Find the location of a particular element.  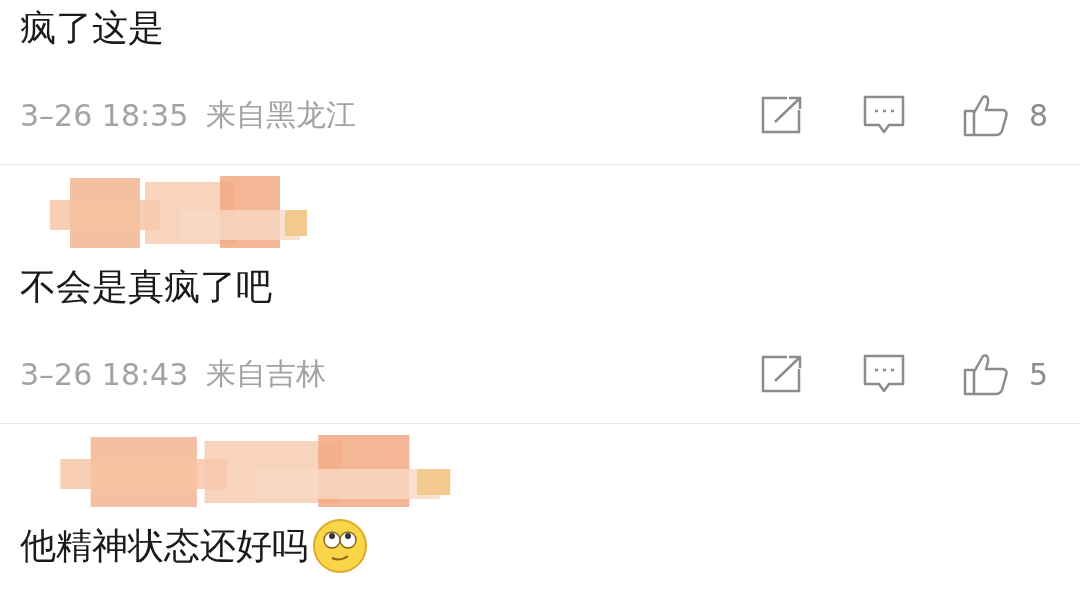

comment-time: 3–26 18:43 is located at coordinates (104, 374).